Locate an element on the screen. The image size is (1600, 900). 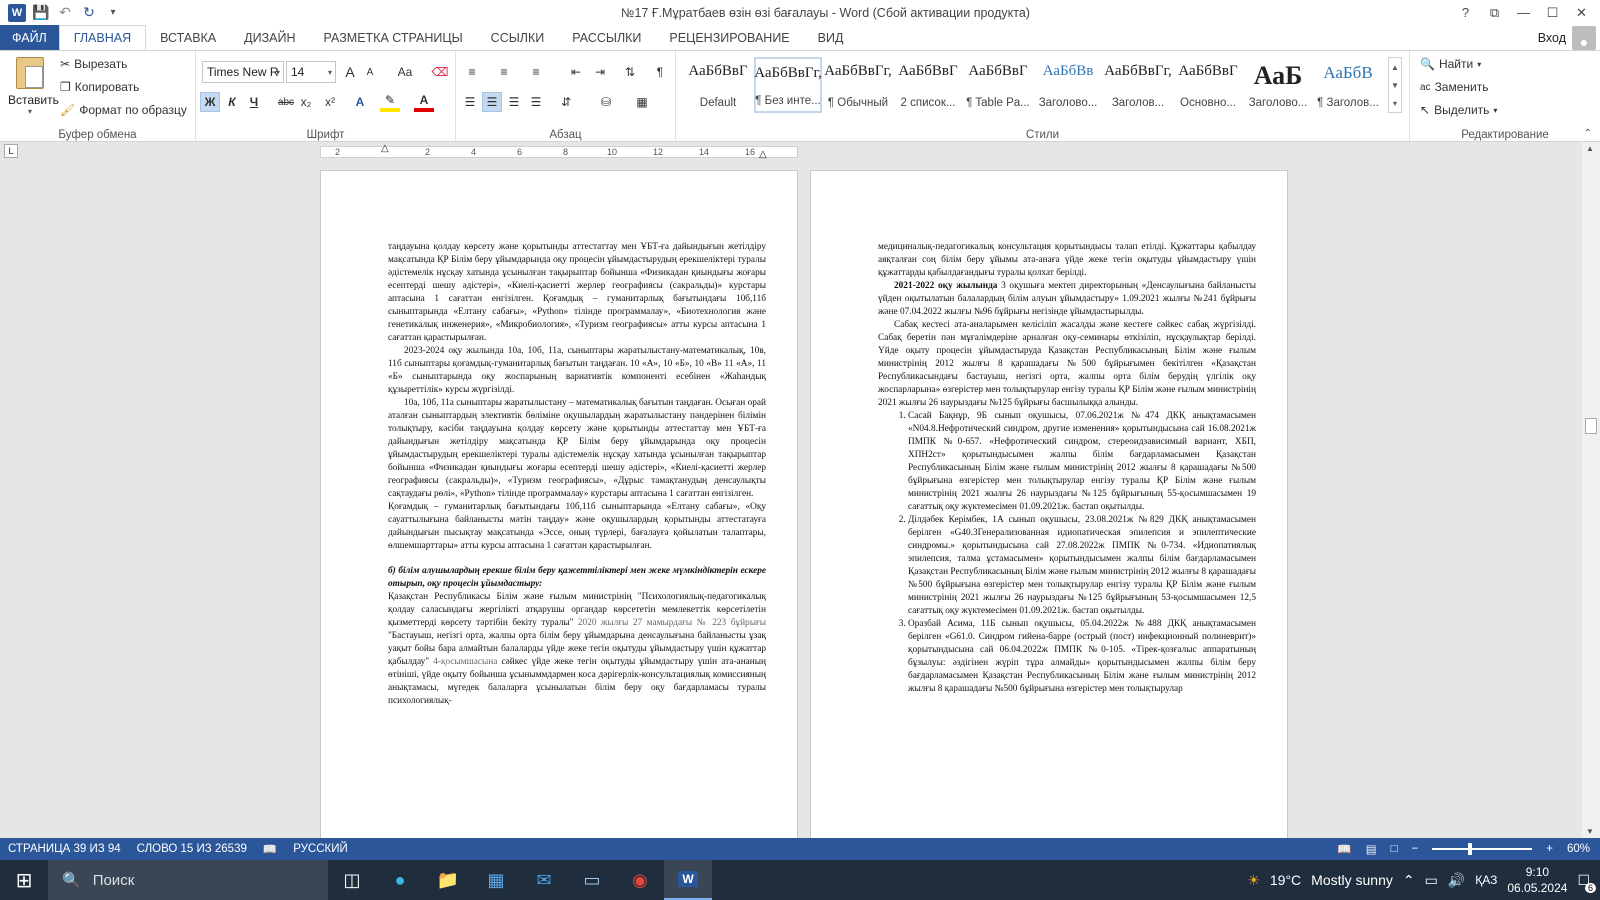
format-painter-button: 🖌 Формат по образцу is located at coordinates (123, 110).